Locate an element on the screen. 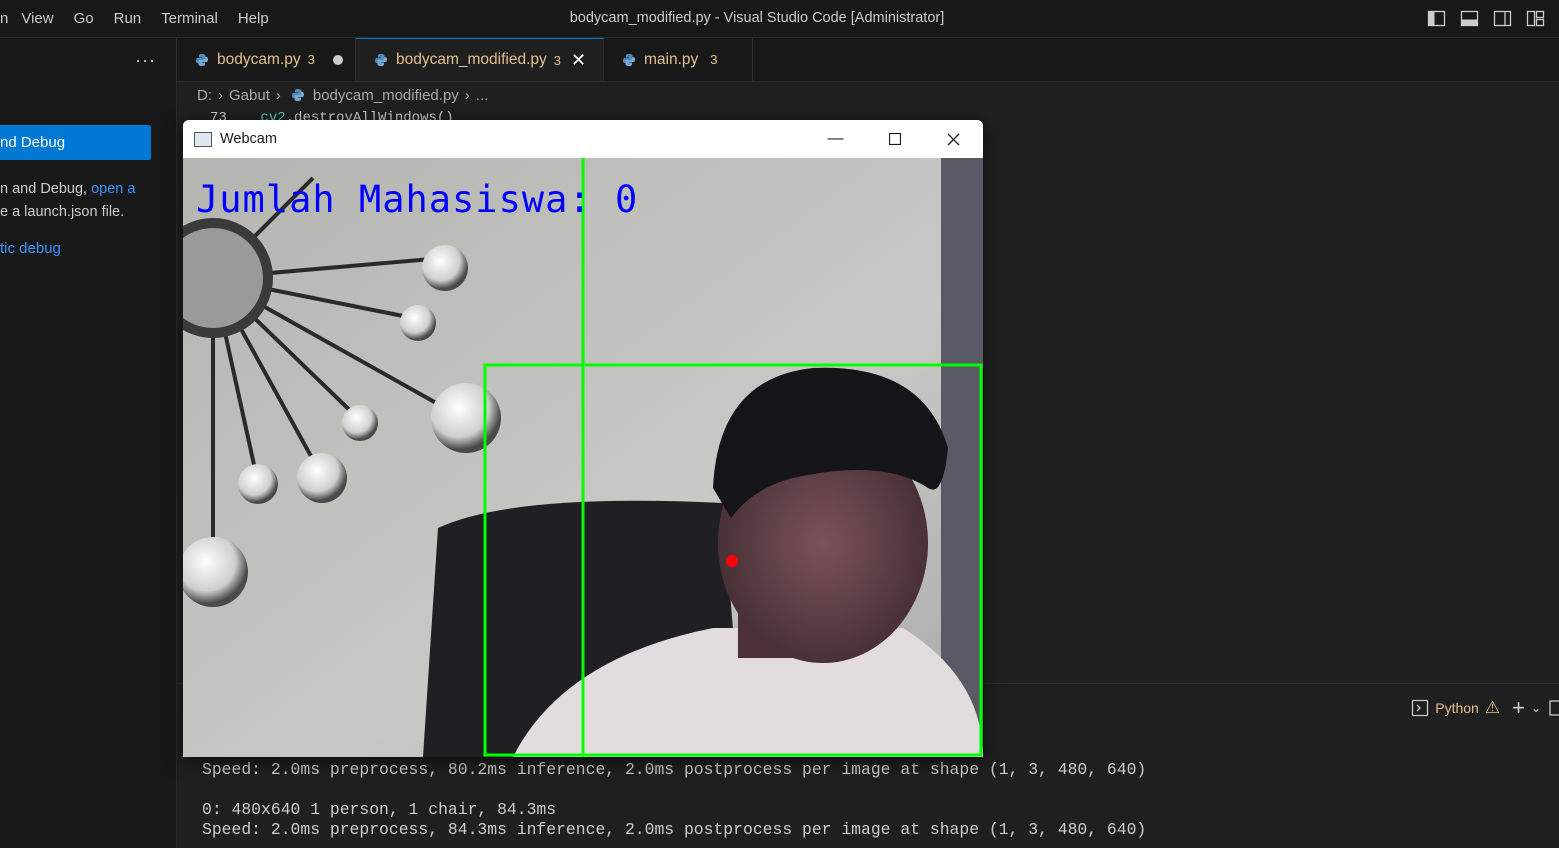  window-app-icon is located at coordinates (203, 139).